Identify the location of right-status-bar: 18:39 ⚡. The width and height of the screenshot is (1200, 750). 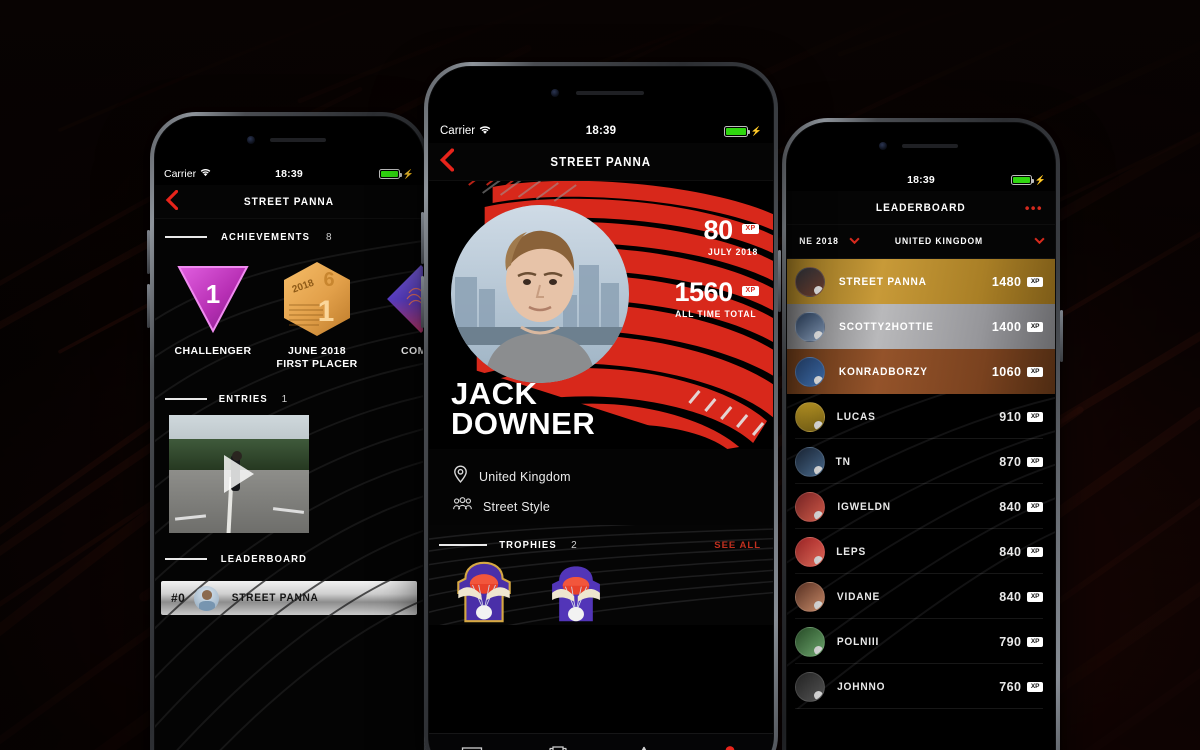
(921, 180).